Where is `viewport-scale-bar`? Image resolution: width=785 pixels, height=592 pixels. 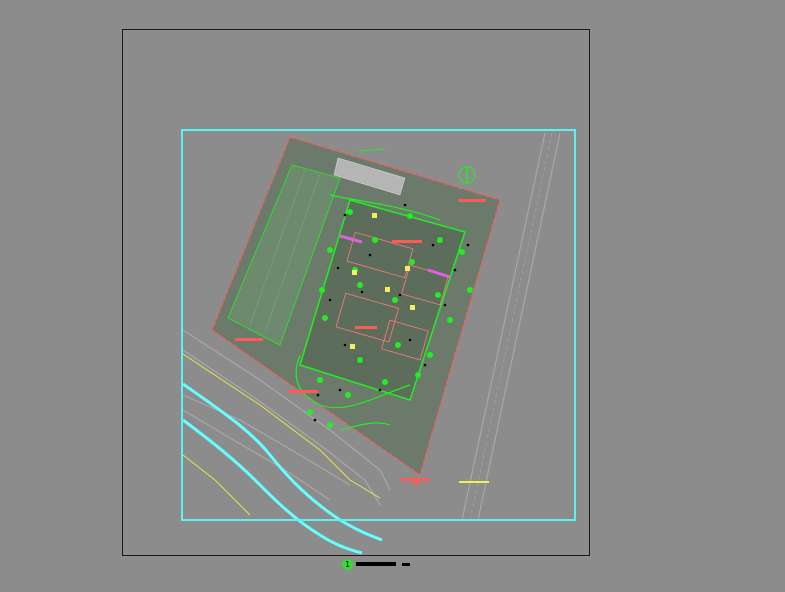
viewport-scale-bar is located at coordinates (406, 564).